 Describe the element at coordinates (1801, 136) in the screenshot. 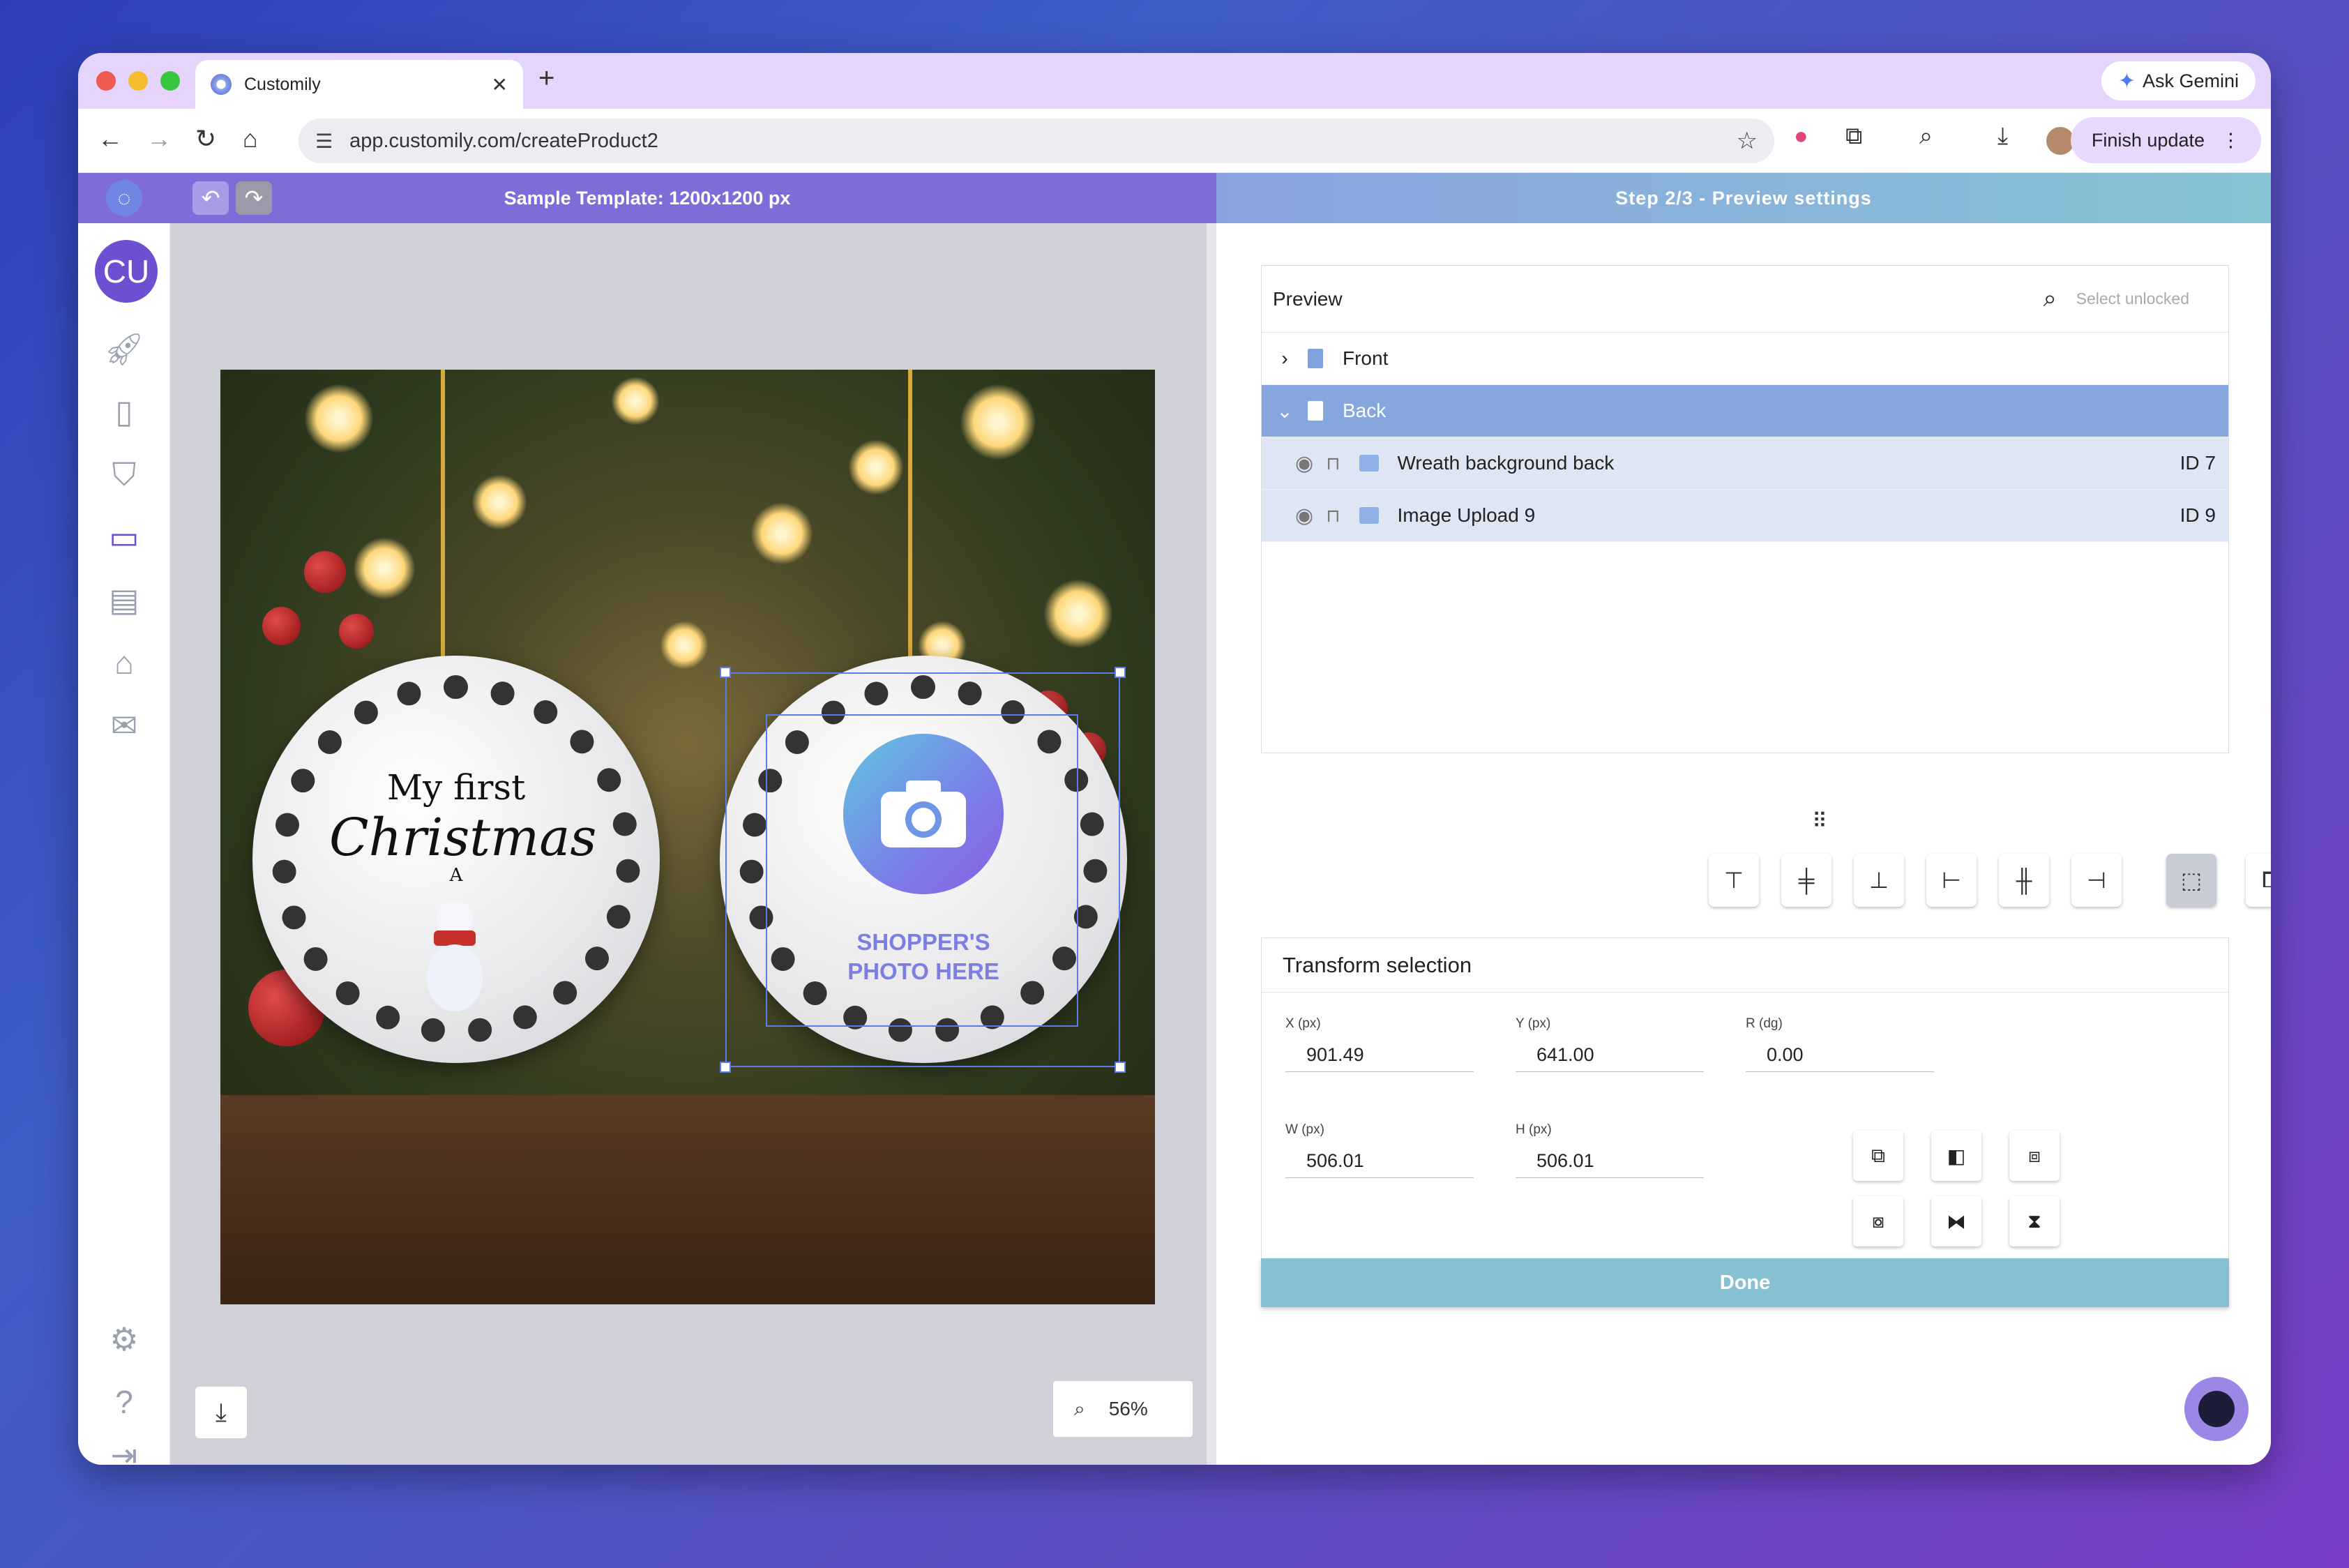

I see `extension-icon: ●` at that location.